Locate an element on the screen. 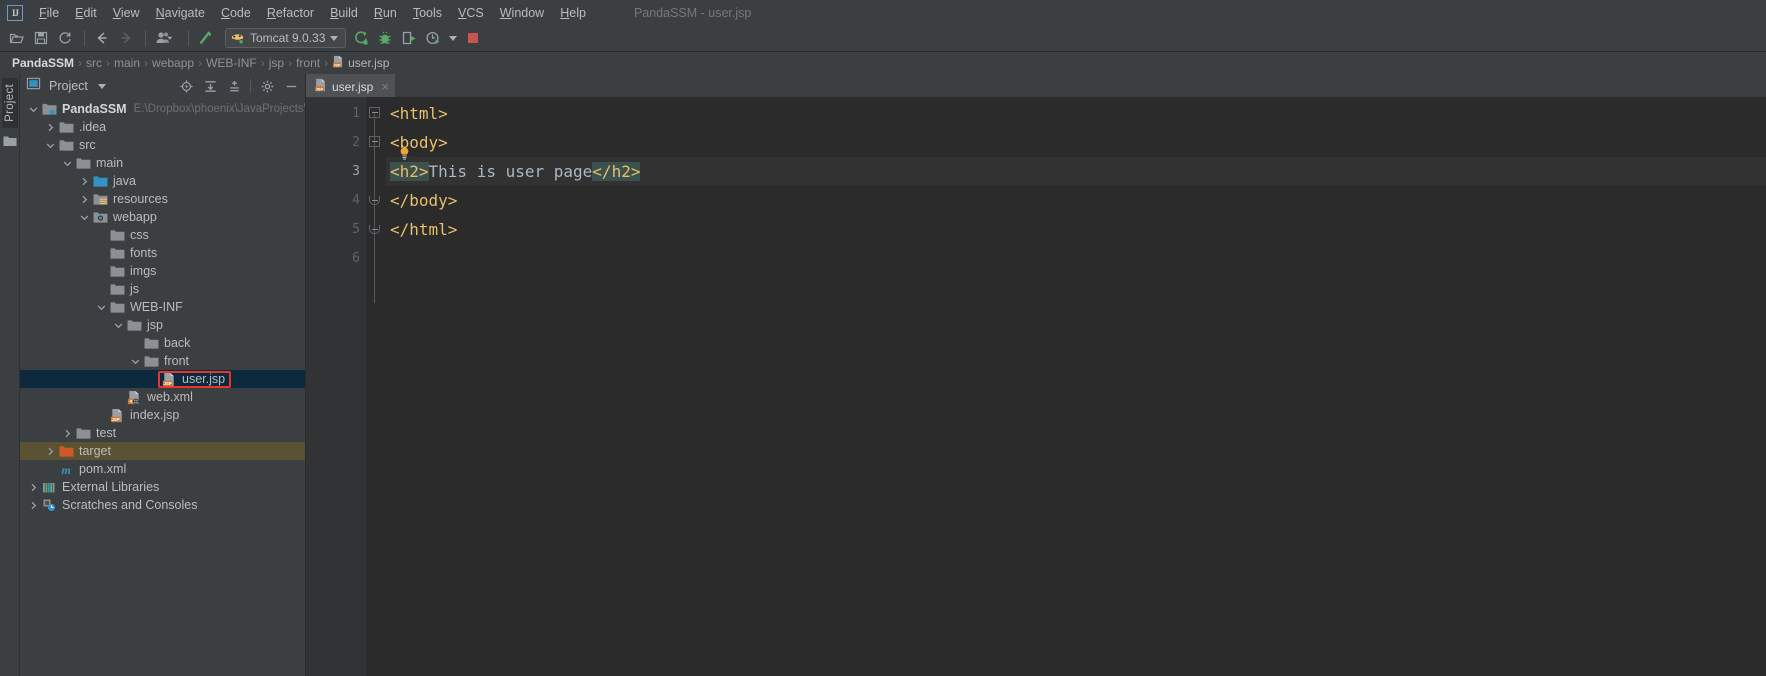 This screenshot has height=676, width=1766. user-profile-icon is located at coordinates (166, 38).